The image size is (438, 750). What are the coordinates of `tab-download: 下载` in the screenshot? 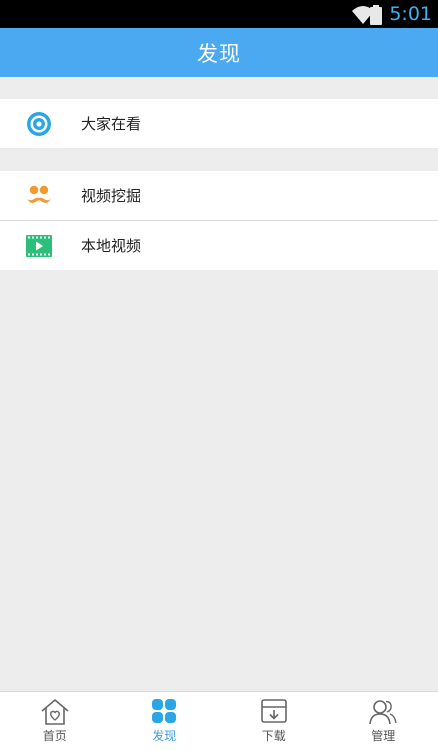 It's located at (274, 721).